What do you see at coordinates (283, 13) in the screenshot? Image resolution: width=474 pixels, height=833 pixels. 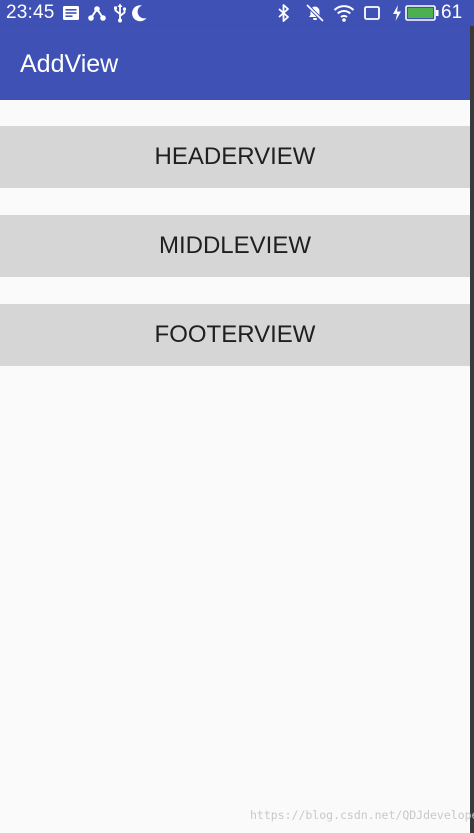 I see `bluetooth-icon` at bounding box center [283, 13].